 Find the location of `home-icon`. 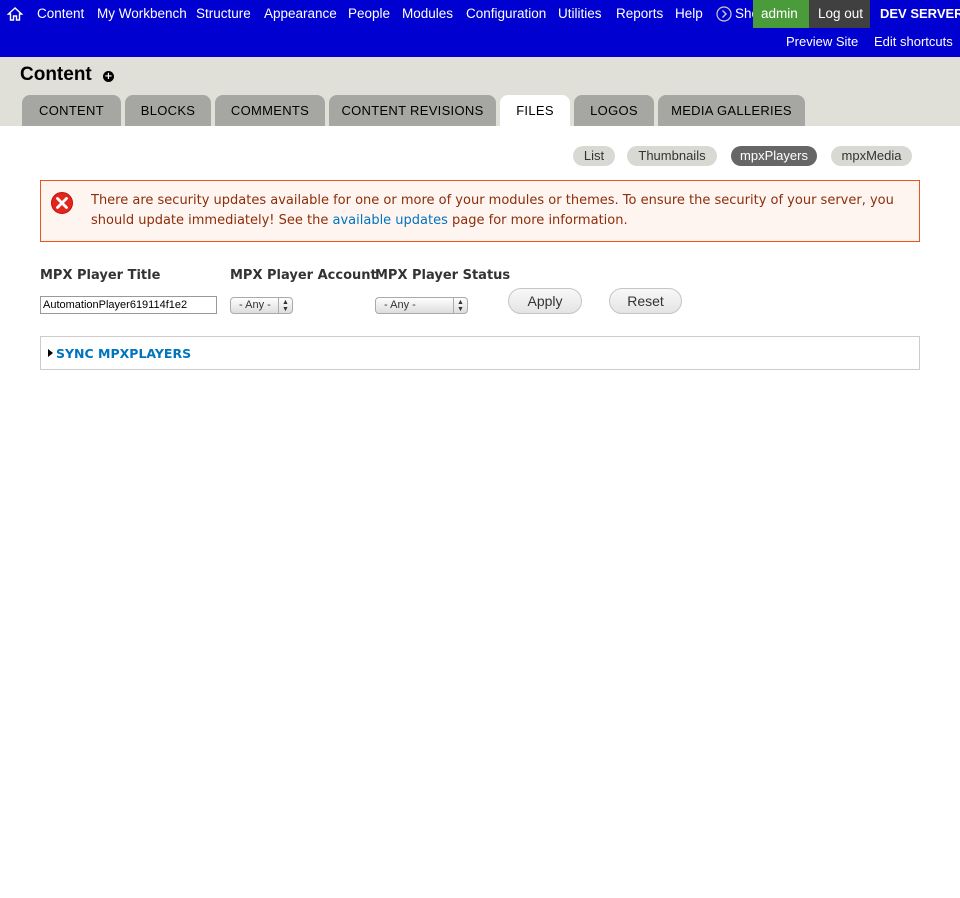

home-icon is located at coordinates (15, 14).